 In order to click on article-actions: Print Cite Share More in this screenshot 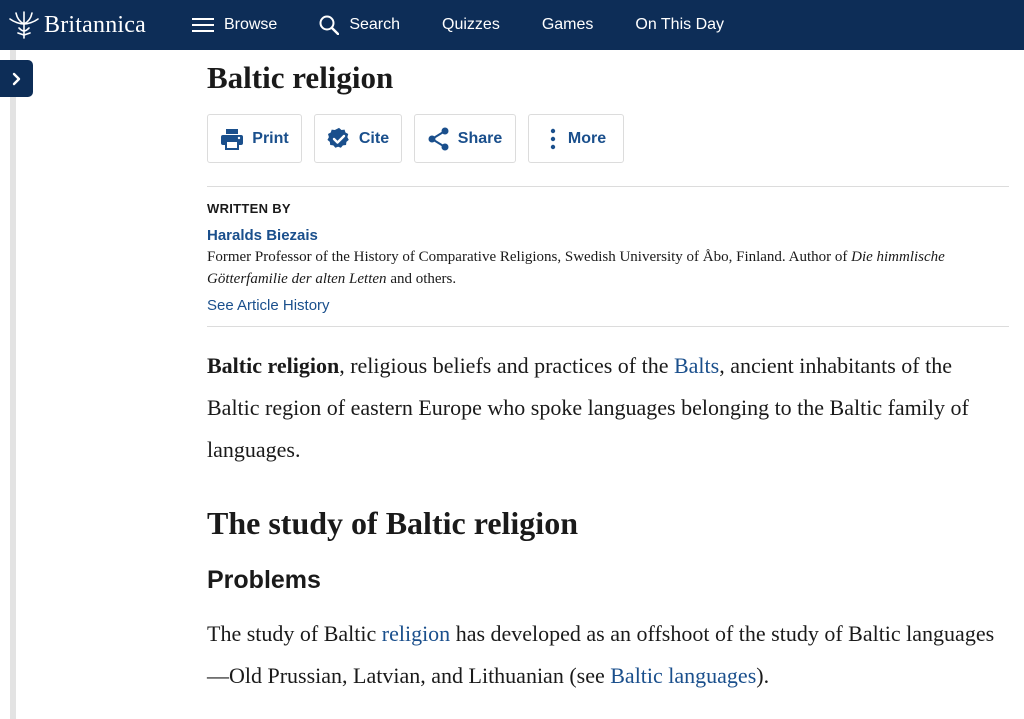, I will do `click(608, 138)`.